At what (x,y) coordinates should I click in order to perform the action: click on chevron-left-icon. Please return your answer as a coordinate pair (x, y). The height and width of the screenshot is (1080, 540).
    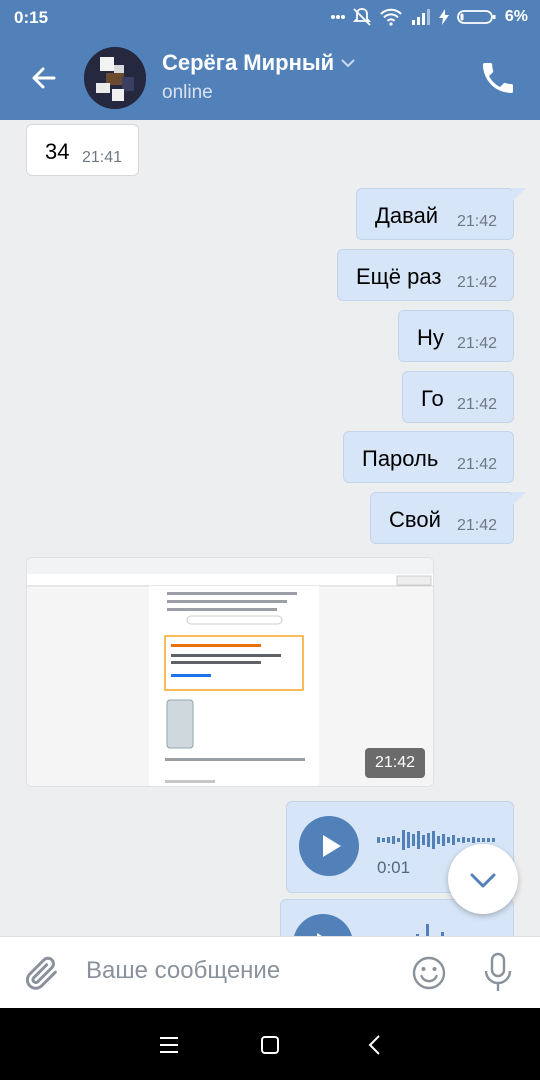
    Looking at the image, I should click on (374, 1045).